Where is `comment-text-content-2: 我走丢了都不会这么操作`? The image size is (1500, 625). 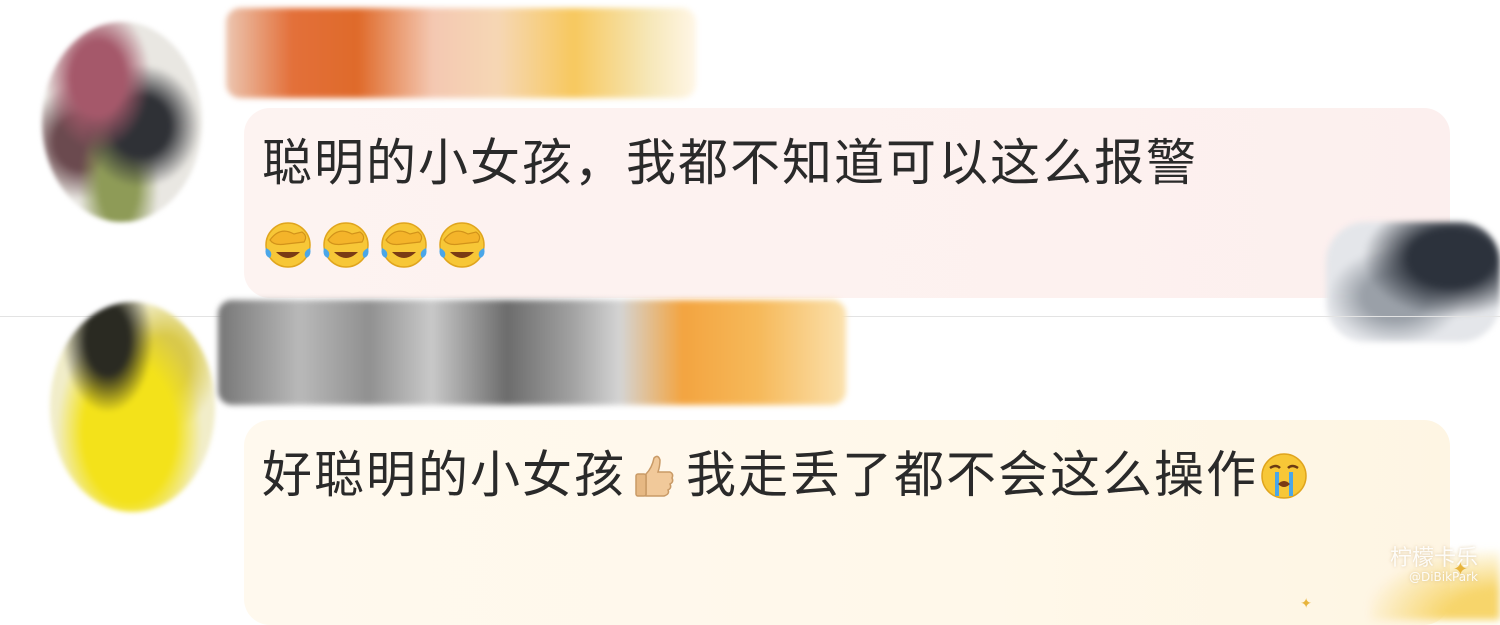 comment-text-content-2: 我走丢了都不会这么操作 is located at coordinates (972, 475).